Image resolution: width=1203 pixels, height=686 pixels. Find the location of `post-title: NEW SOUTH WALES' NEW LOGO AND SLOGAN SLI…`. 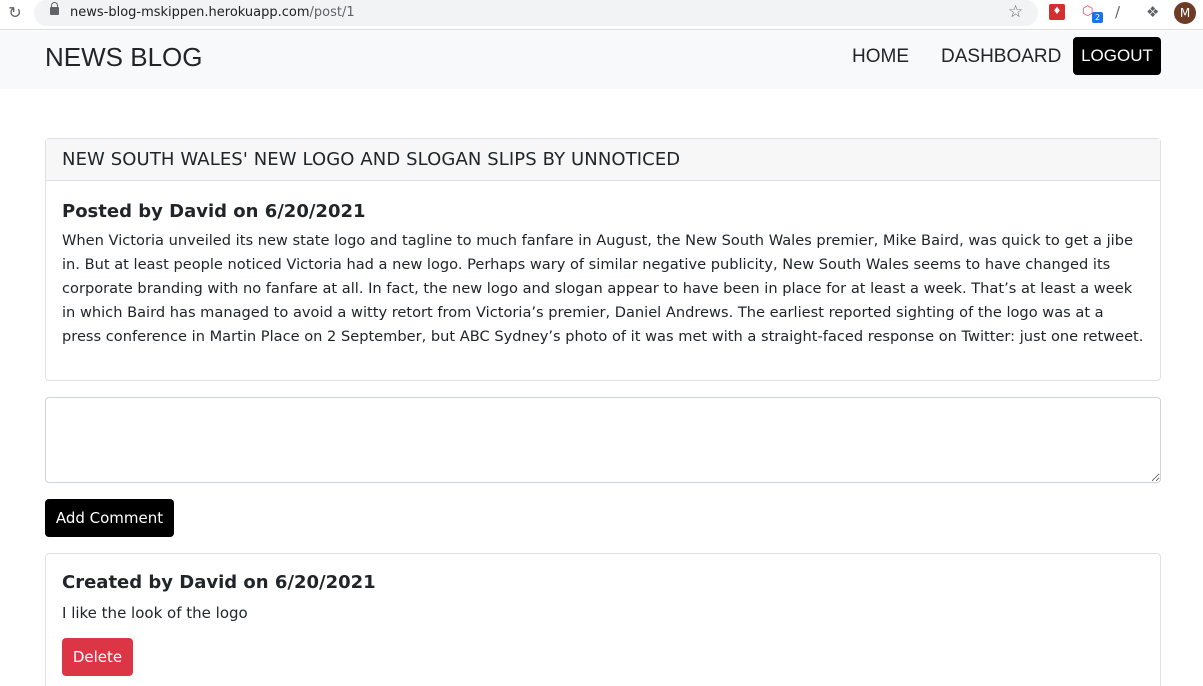

post-title: NEW SOUTH WALES' NEW LOGO AND SLOGAN SLI… is located at coordinates (371, 159).